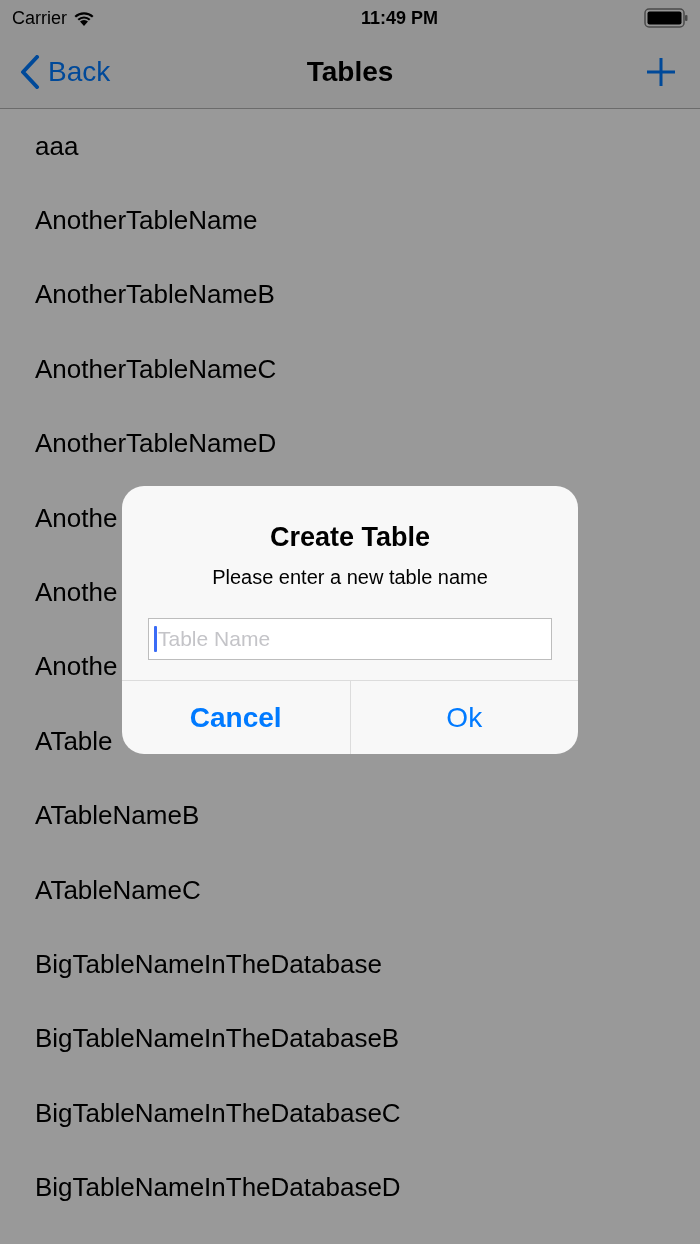  Describe the element at coordinates (661, 72) in the screenshot. I see `plus-icon` at that location.